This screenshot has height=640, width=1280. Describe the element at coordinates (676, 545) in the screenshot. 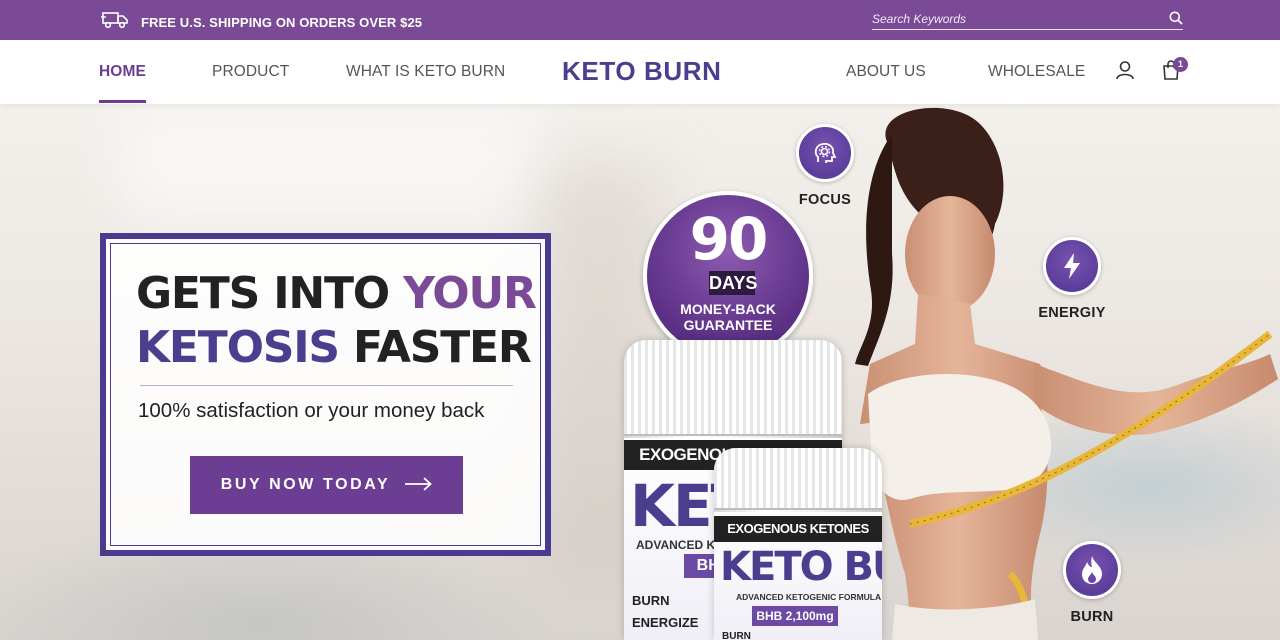

I see `bottle-formula: ADVANCED K` at that location.